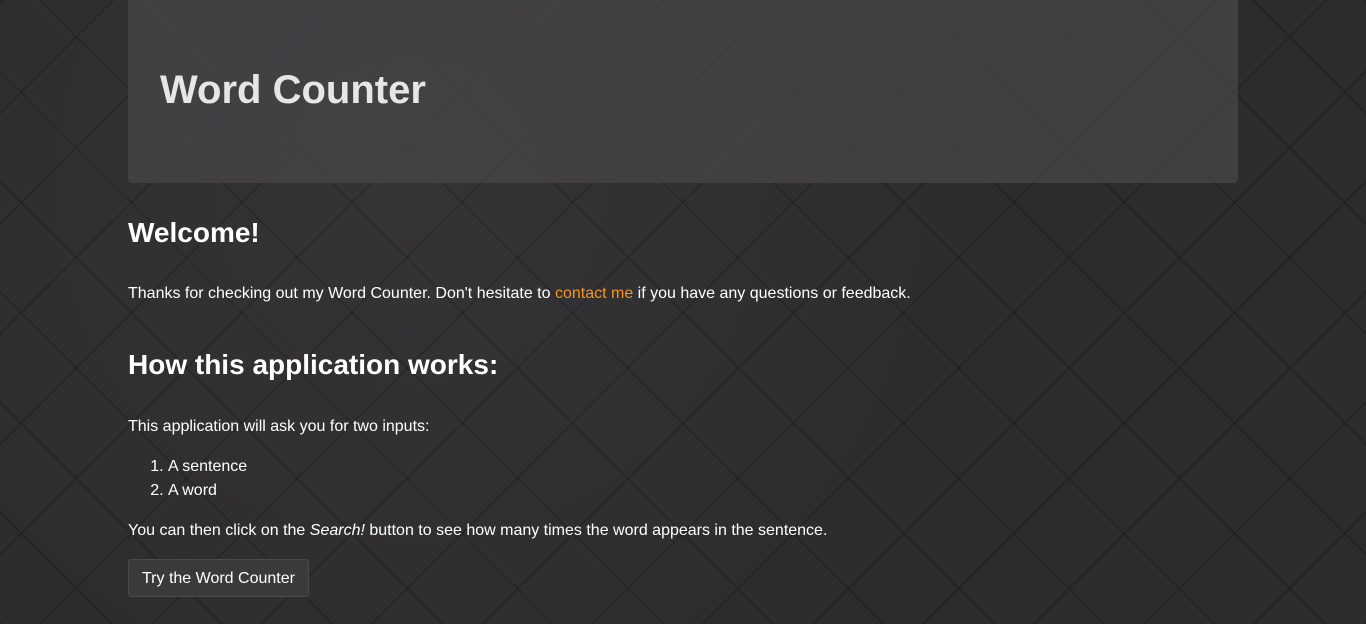  What do you see at coordinates (772, 293) in the screenshot?
I see `intro-text-after: if you have any questions or feedback.` at bounding box center [772, 293].